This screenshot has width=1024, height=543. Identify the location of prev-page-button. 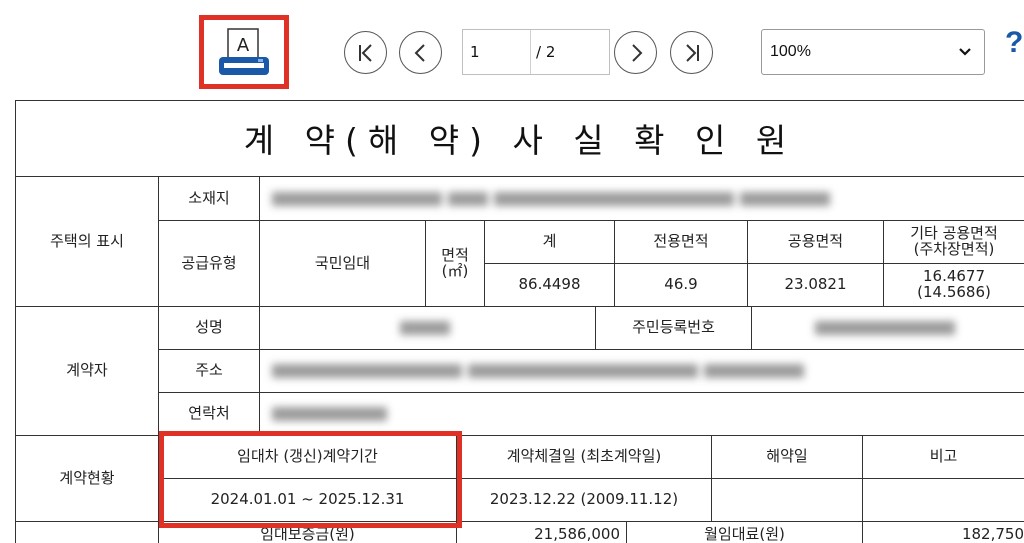
(420, 52).